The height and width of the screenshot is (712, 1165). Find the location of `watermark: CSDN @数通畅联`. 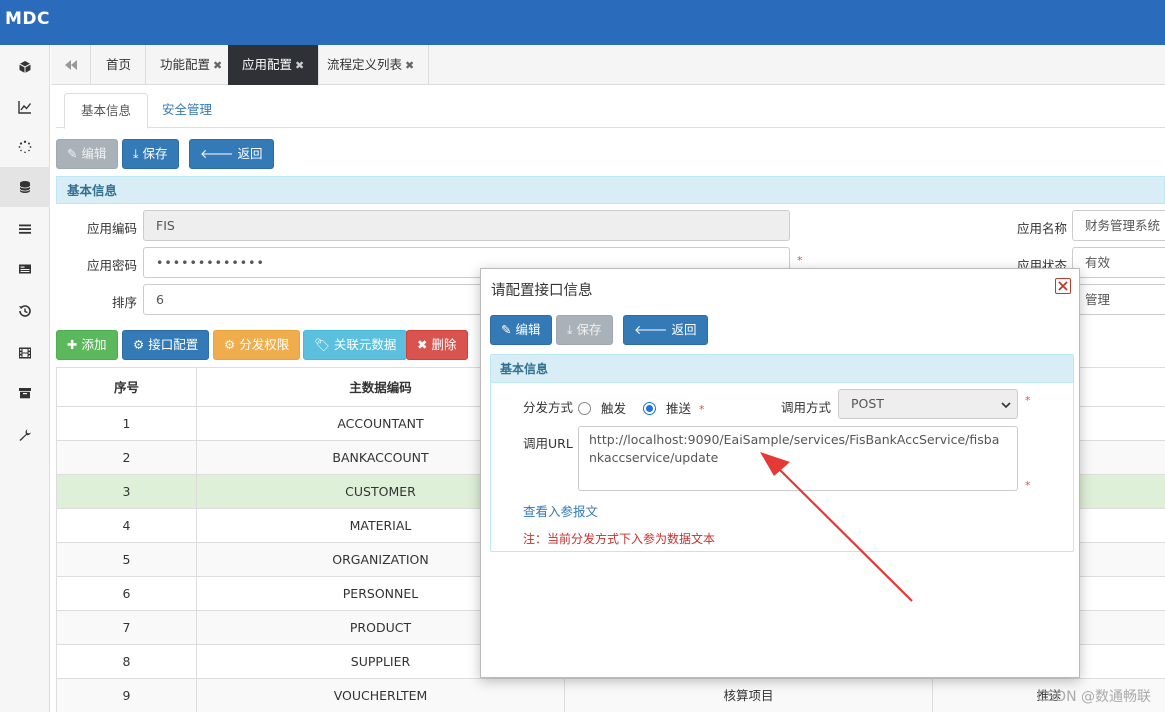

watermark: CSDN @数通畅联 is located at coordinates (1093, 697).